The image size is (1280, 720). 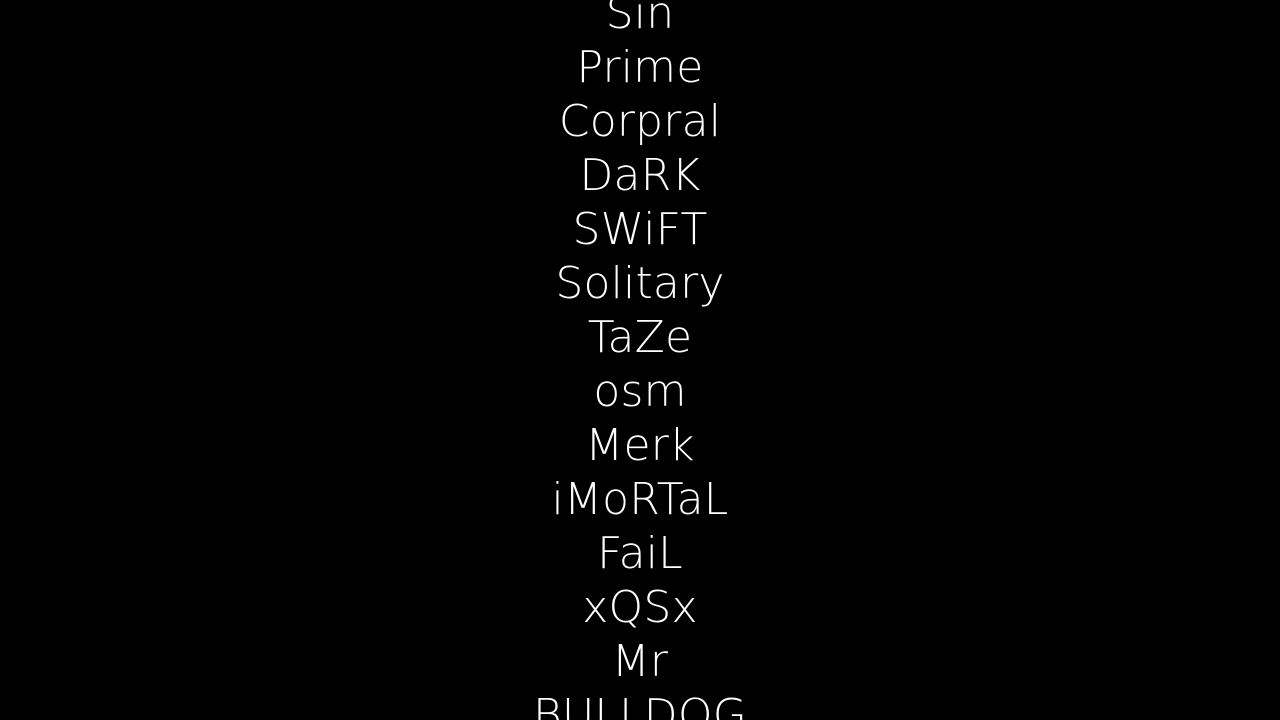 I want to click on credit-line: DaRK, so click(x=640, y=175).